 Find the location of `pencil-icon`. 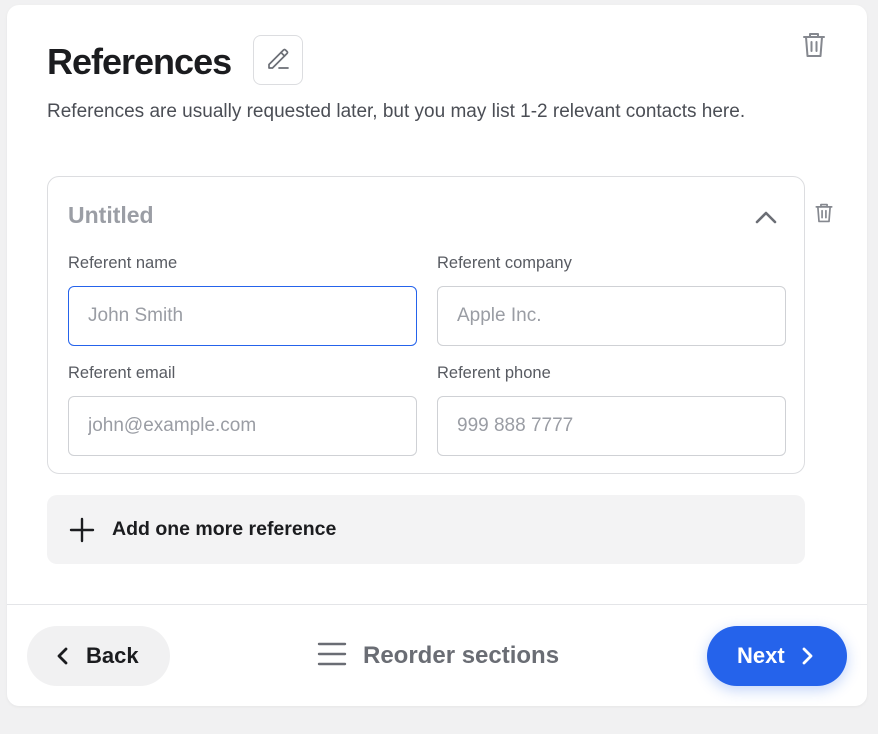

pencil-icon is located at coordinates (278, 60).